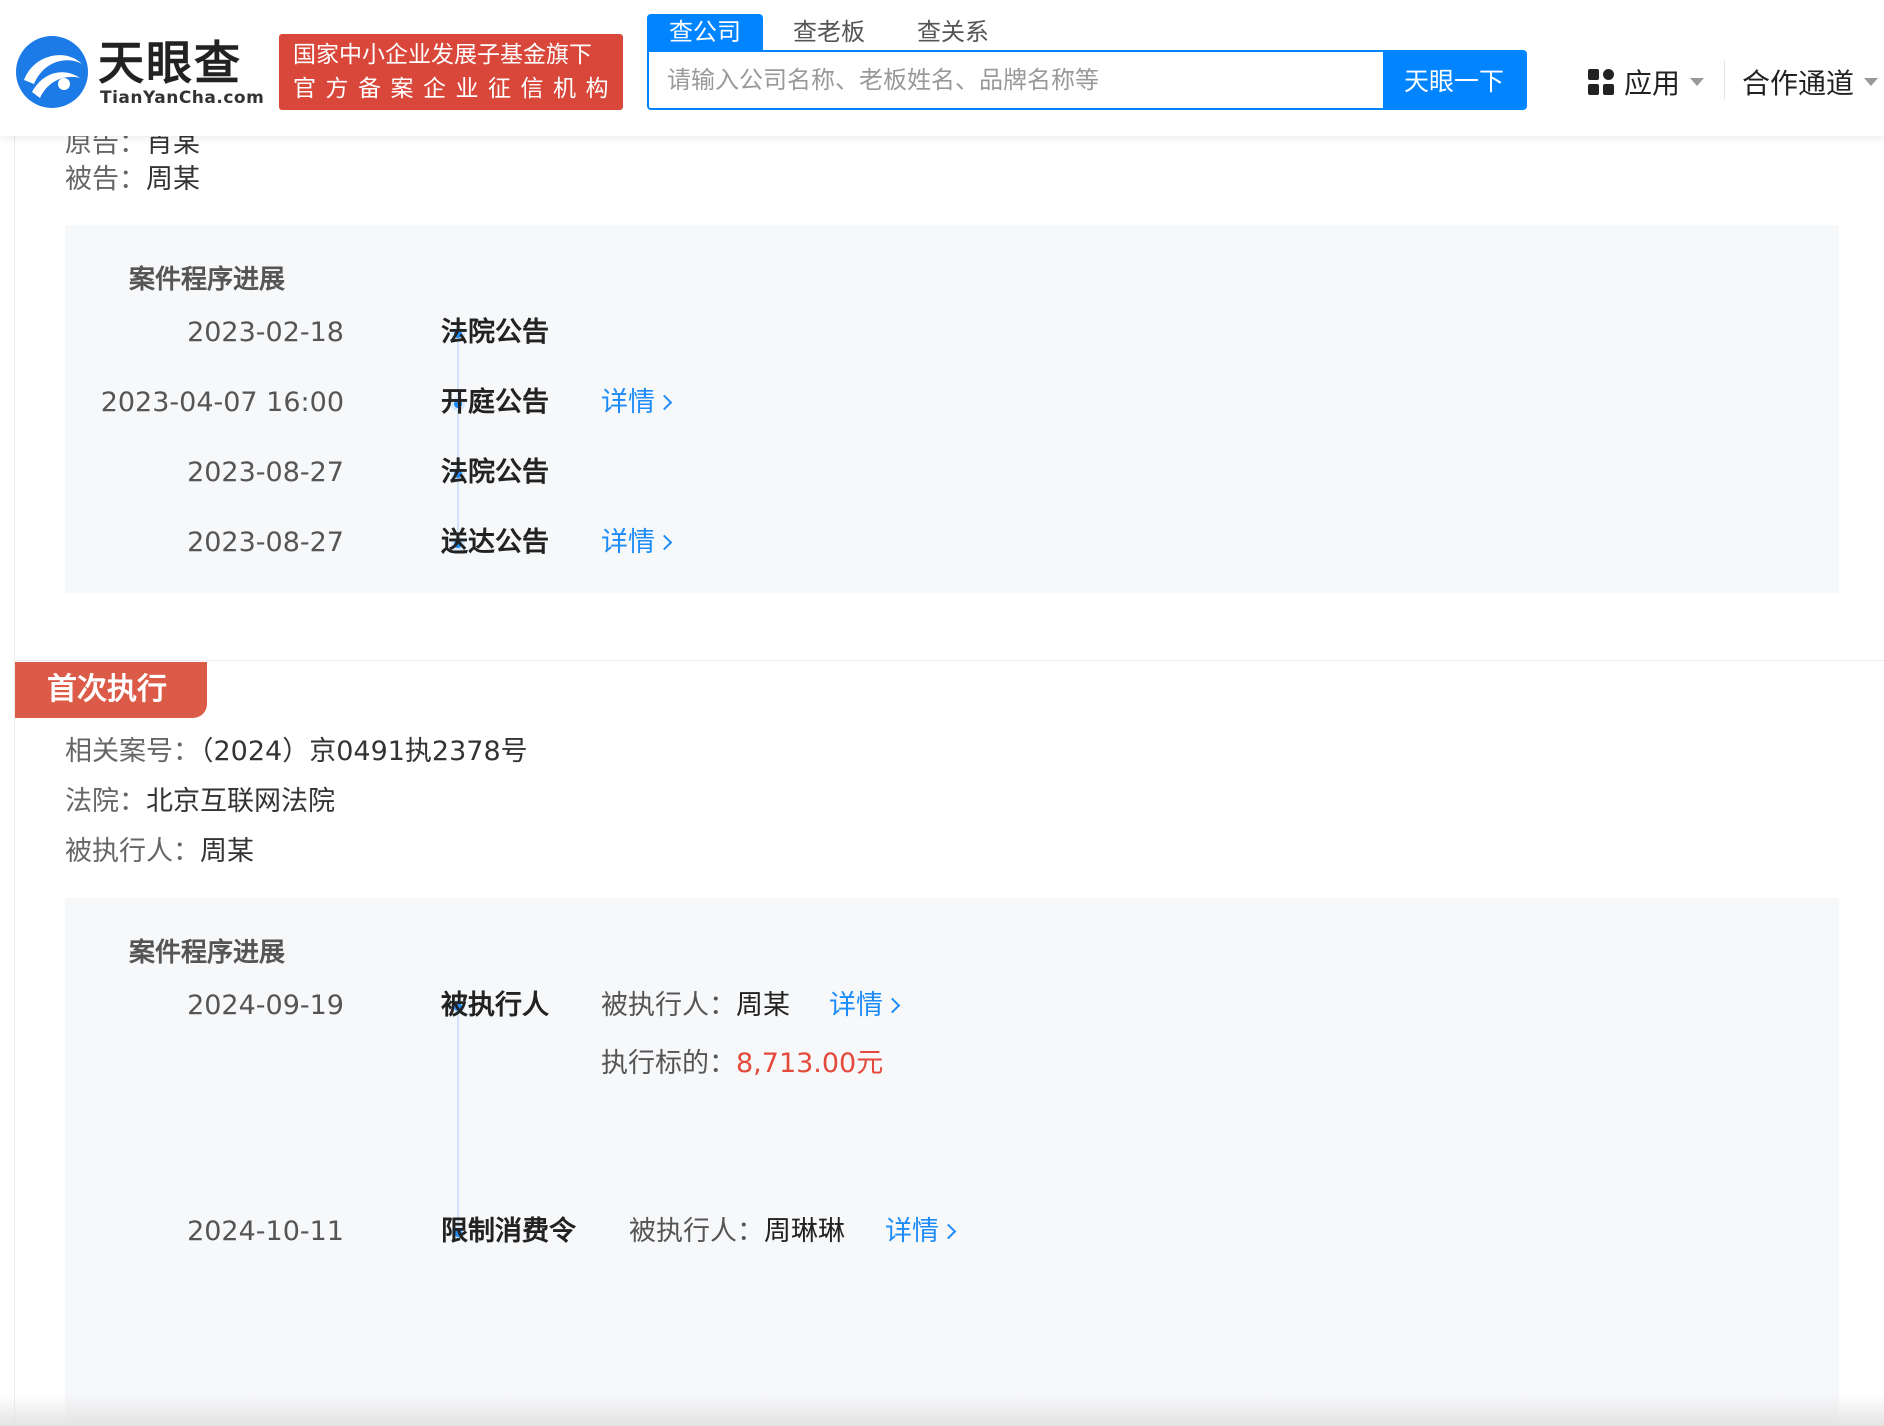 This screenshot has height=1426, width=1884. Describe the element at coordinates (804, 1231) in the screenshot. I see `detail-value: 周琳琳` at that location.